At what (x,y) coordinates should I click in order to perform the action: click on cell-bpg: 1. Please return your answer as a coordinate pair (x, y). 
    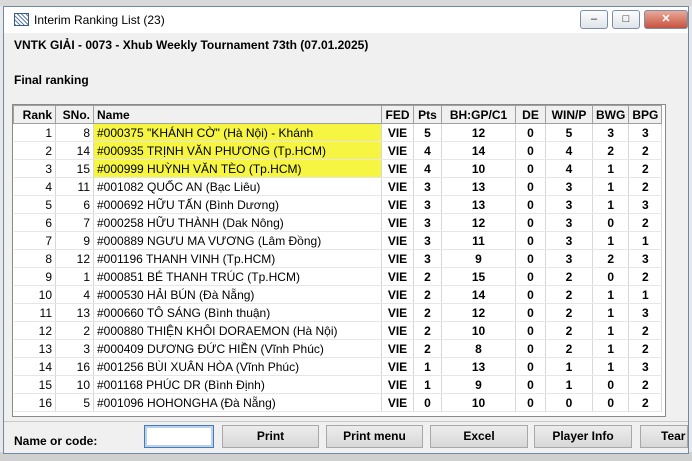
    Looking at the image, I should click on (645, 294).